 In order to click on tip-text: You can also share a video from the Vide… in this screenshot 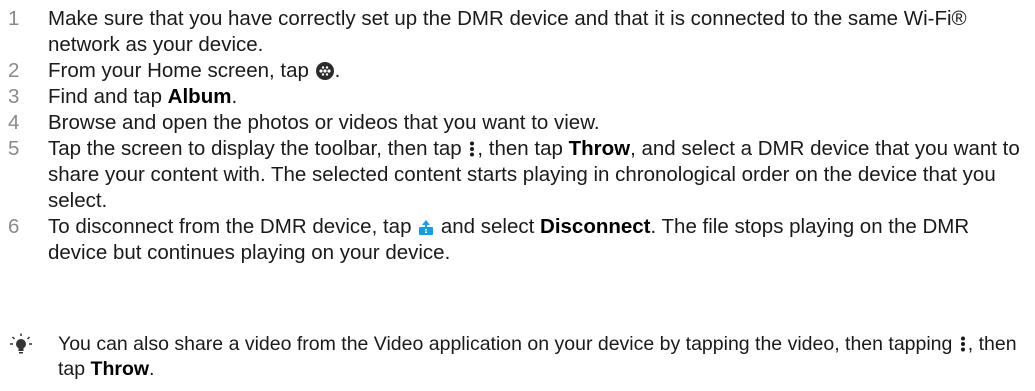, I will do `click(544, 357)`.